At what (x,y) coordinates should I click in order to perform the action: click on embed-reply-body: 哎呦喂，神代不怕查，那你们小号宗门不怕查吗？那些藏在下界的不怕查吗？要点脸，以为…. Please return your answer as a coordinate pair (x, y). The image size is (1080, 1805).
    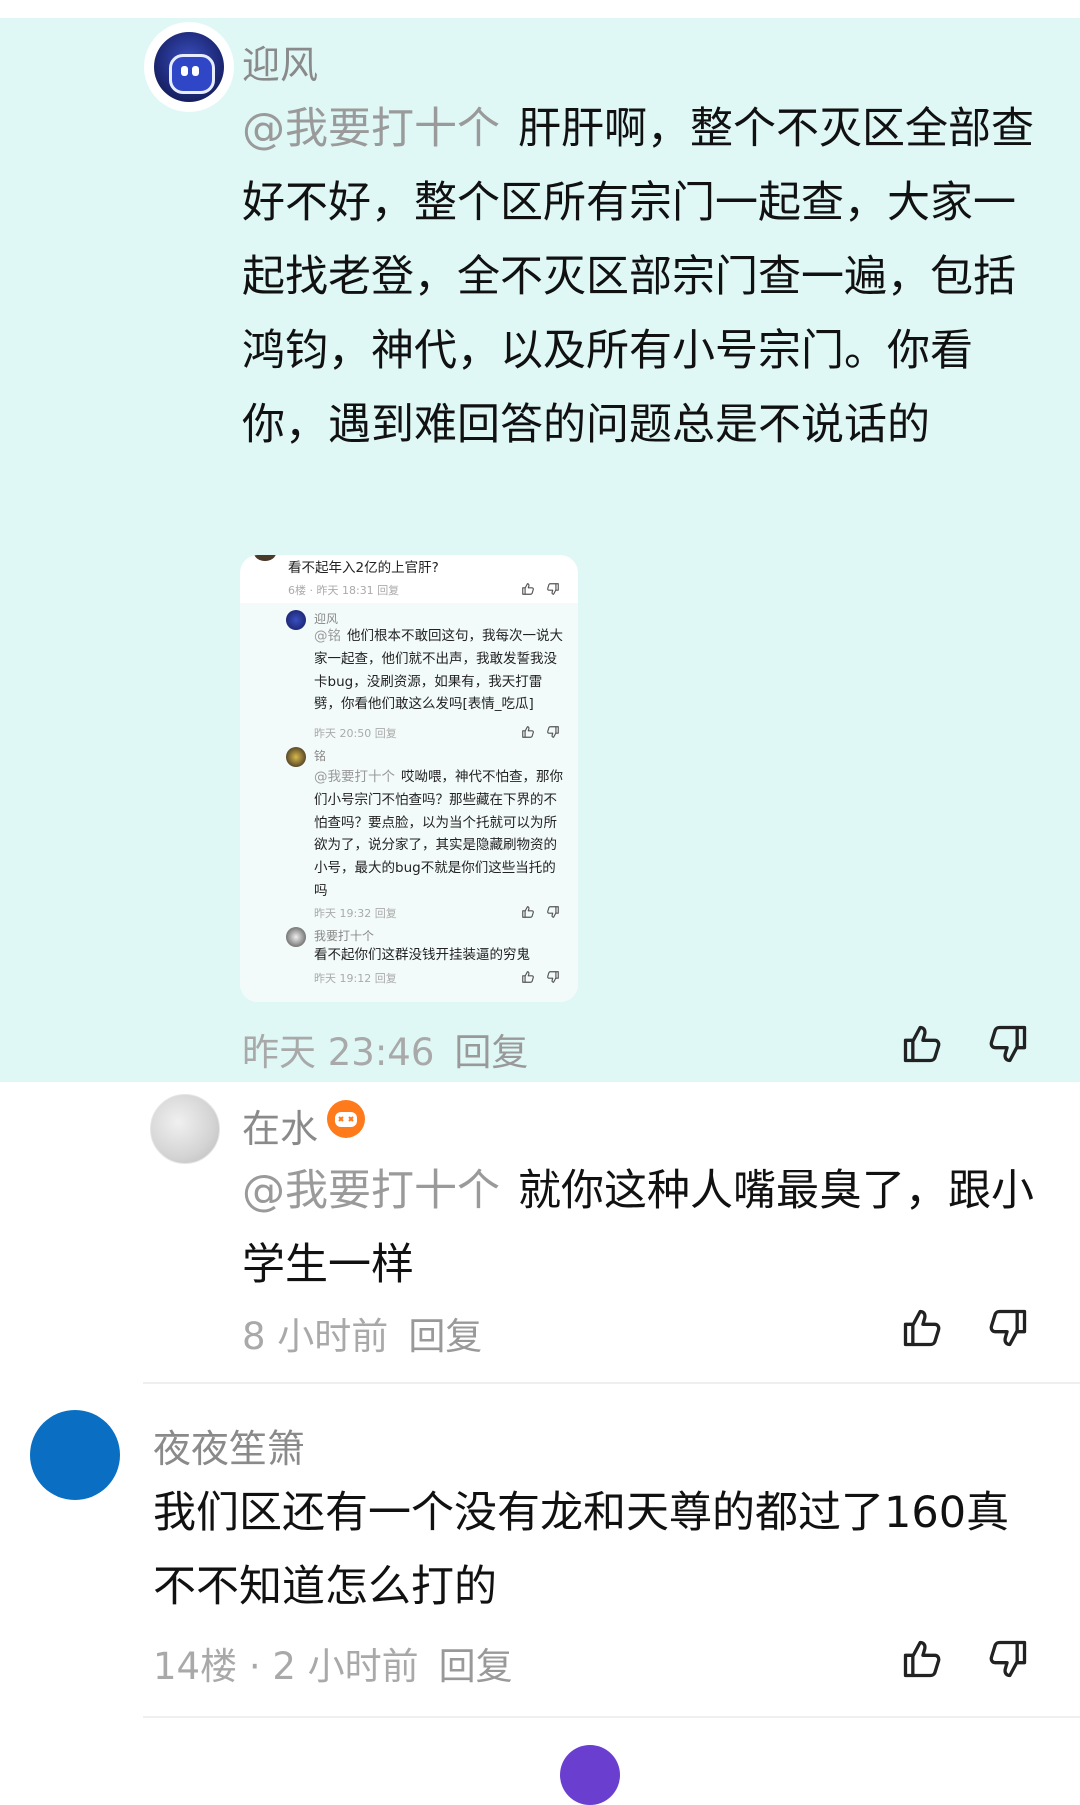
    Looking at the image, I should click on (438, 834).